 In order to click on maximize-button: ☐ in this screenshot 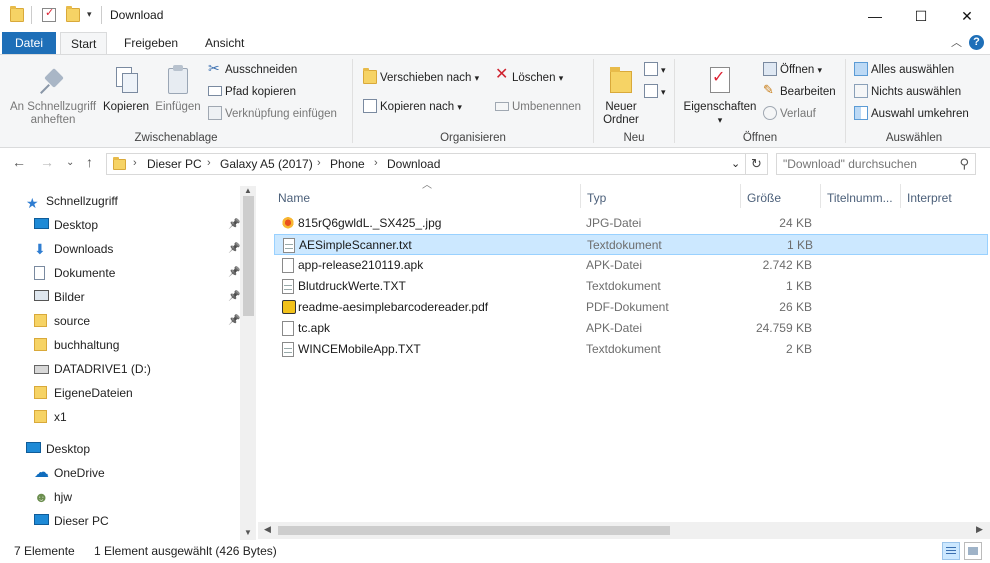, I will do `click(921, 16)`.